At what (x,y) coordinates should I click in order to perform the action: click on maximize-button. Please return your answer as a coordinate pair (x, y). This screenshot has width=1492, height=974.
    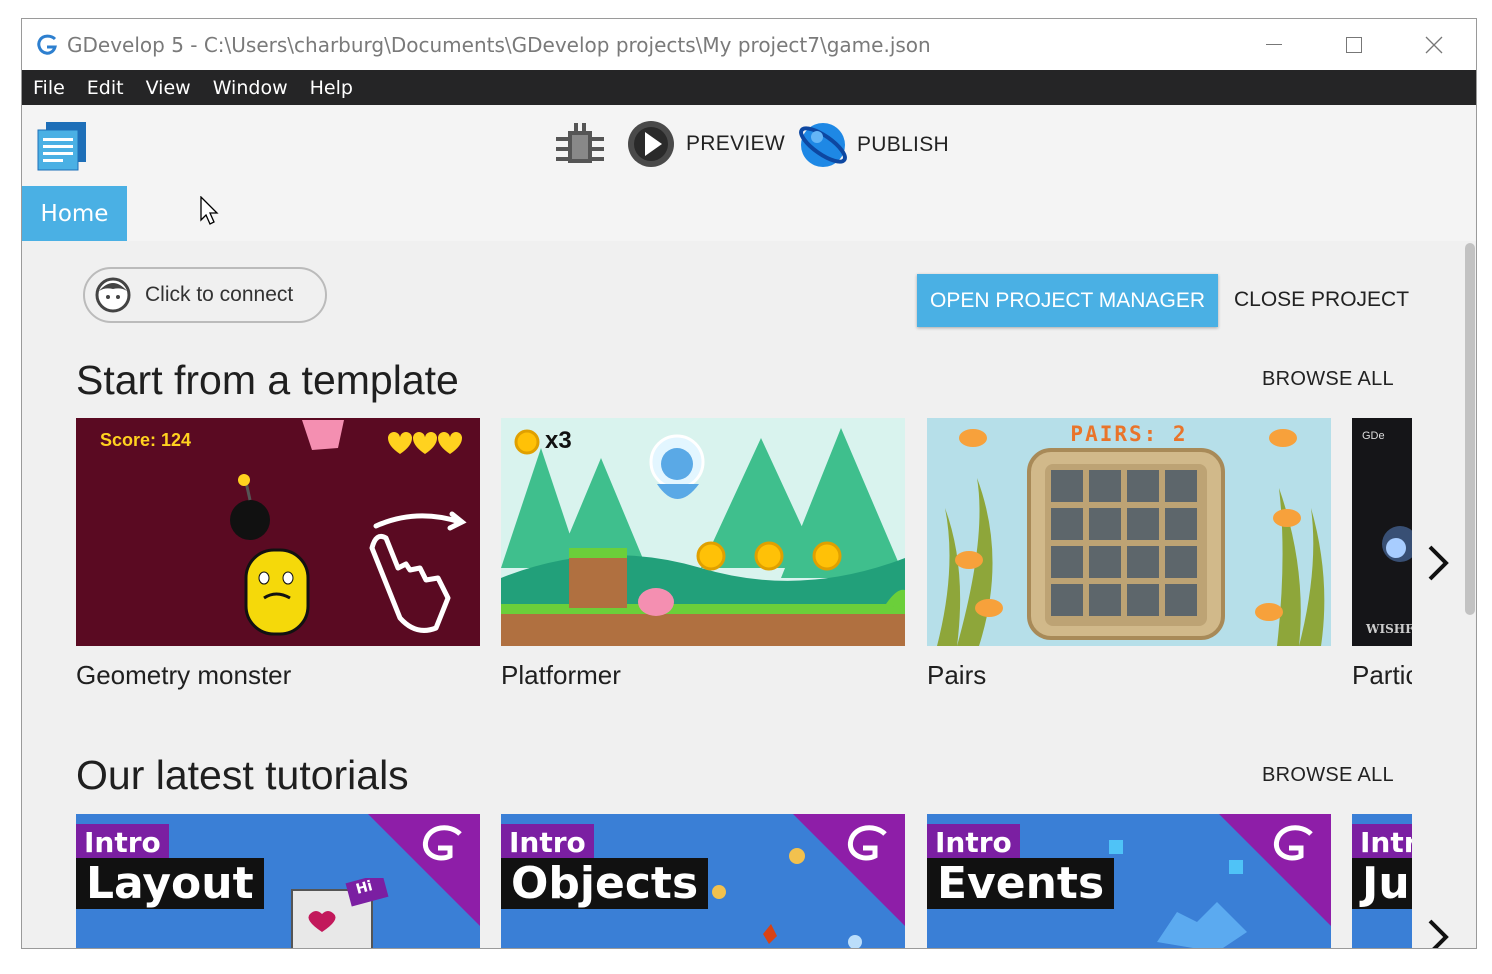
    Looking at the image, I should click on (1354, 44).